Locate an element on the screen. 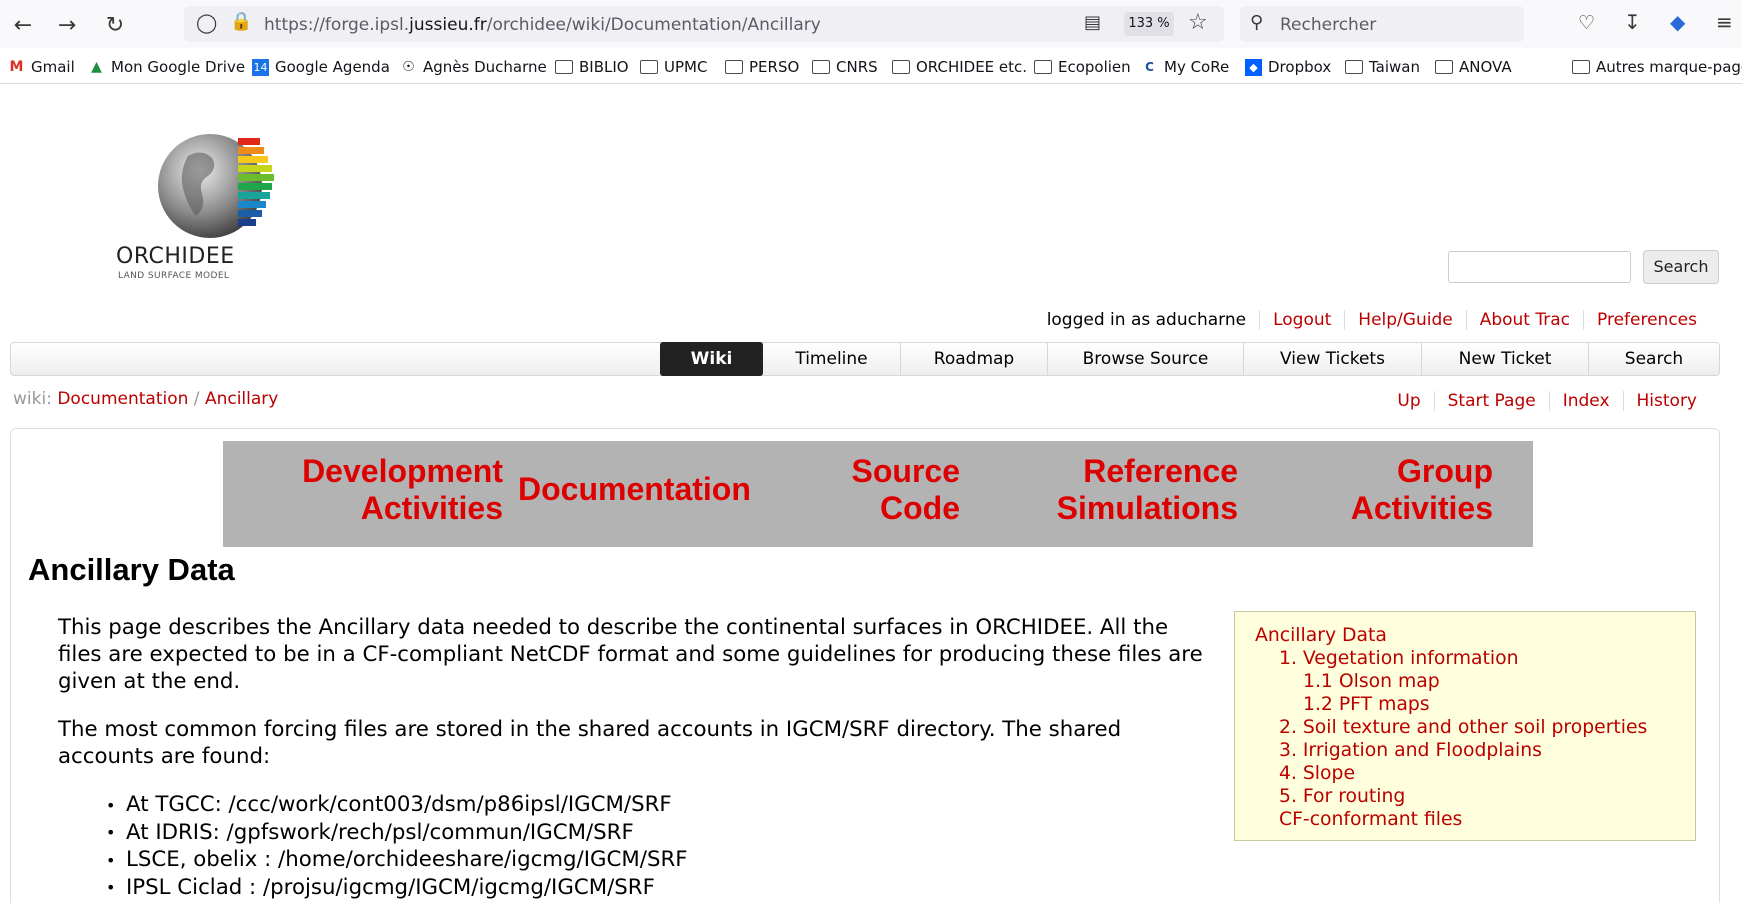  bookmark-upmc: UPMC is located at coordinates (673, 67).